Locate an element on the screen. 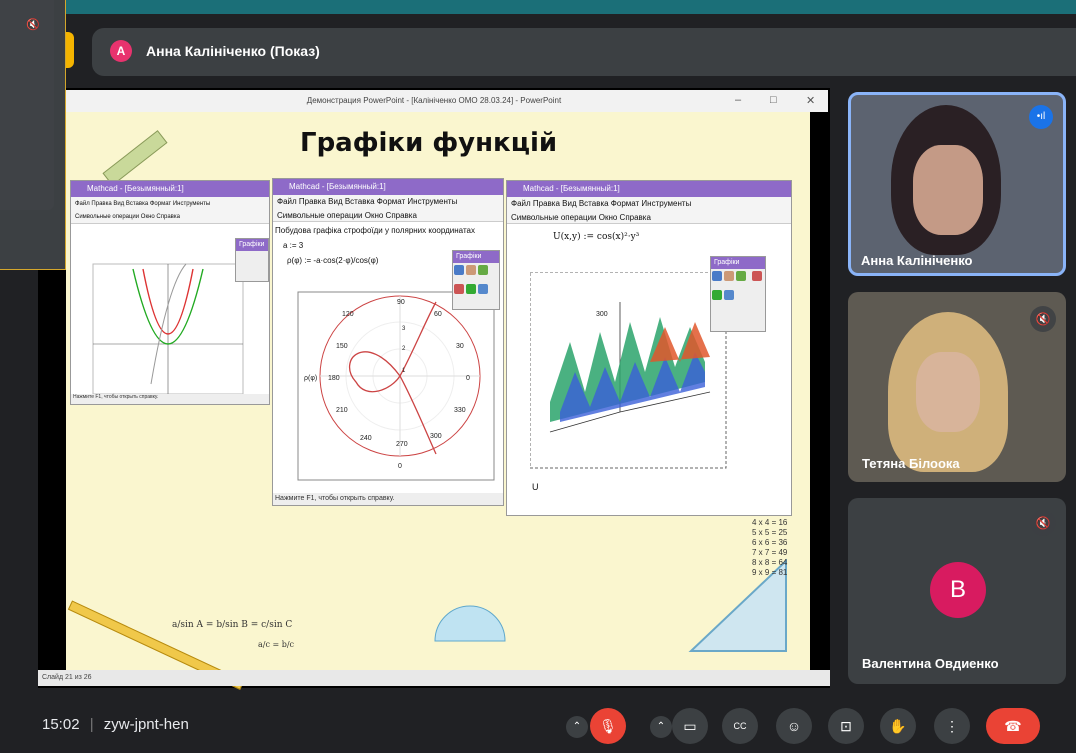  polar-plot-icon is located at coordinates (459, 289).